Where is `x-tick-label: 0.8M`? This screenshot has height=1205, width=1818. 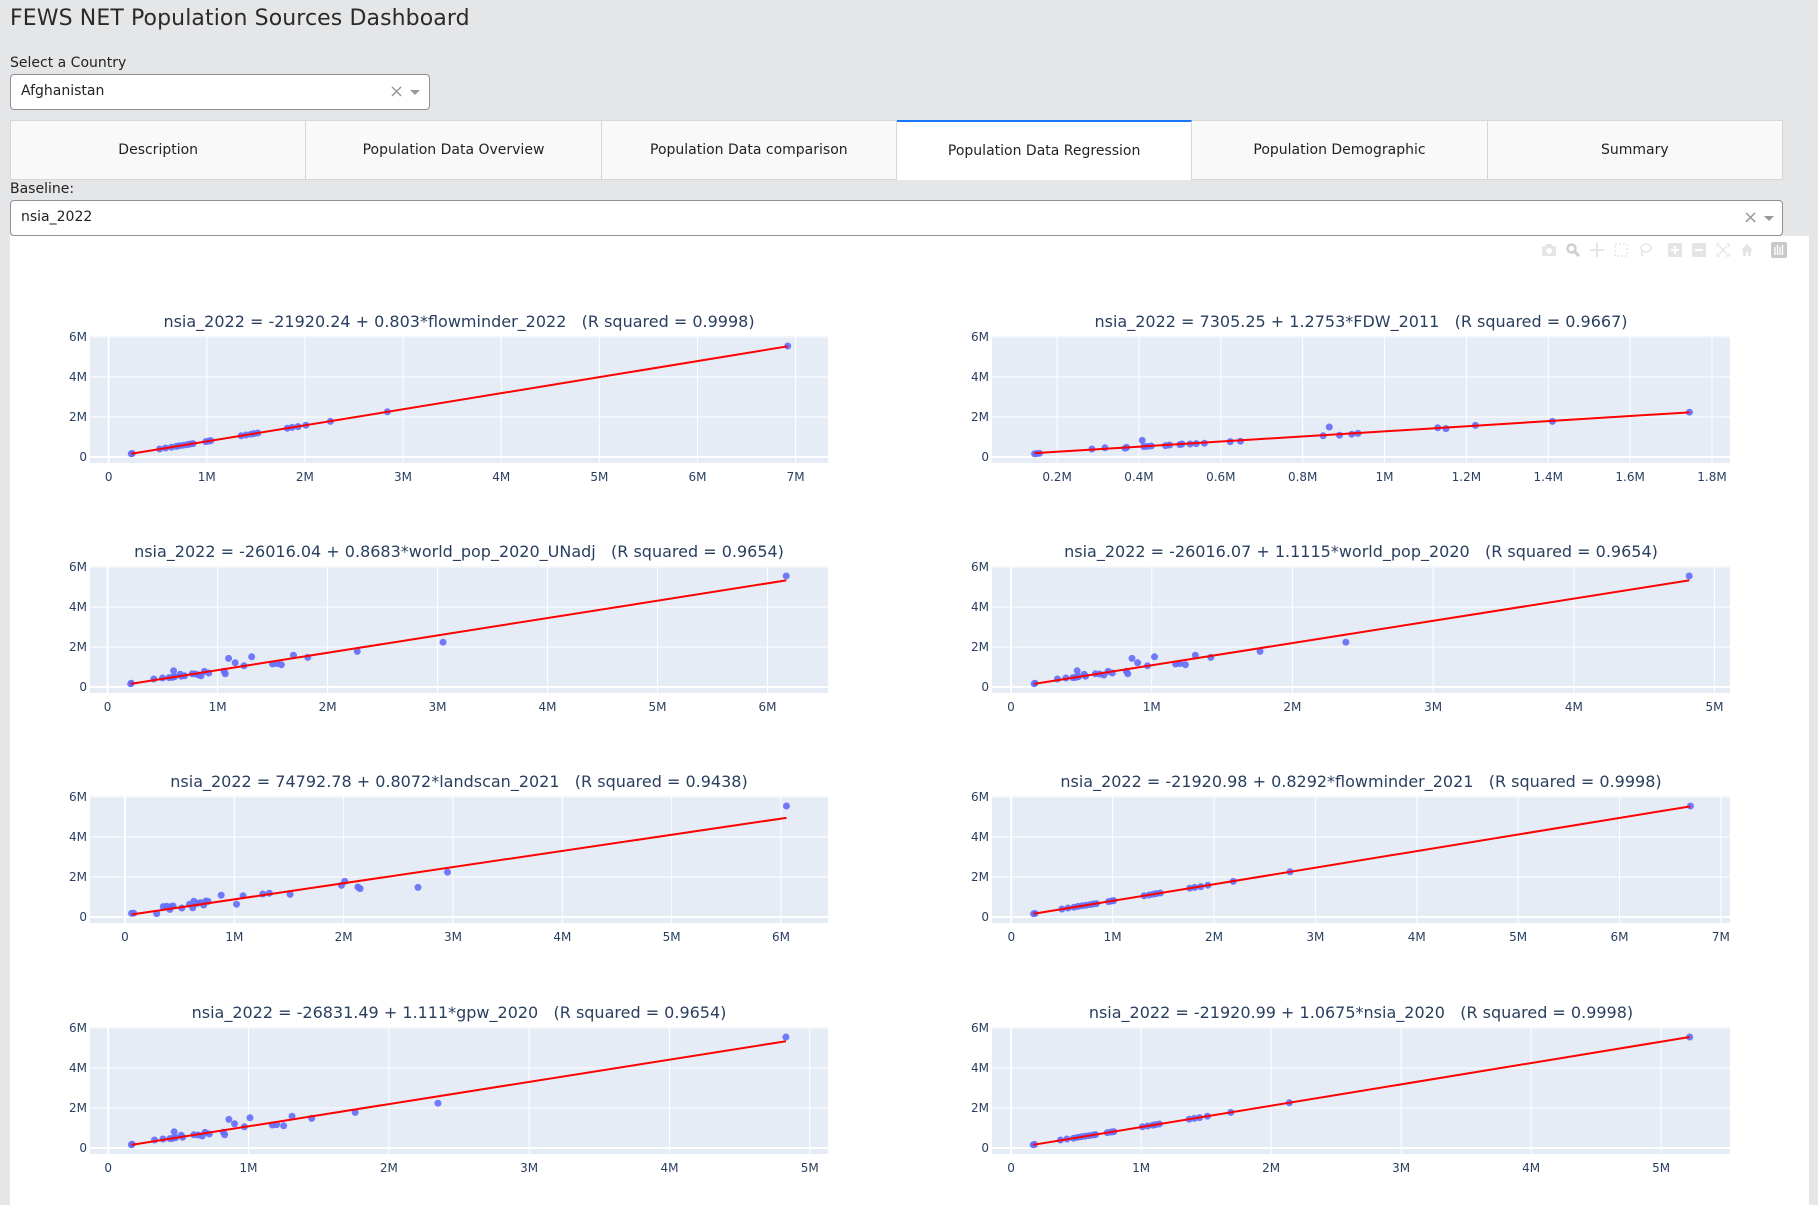
x-tick-label: 0.8M is located at coordinates (1302, 477).